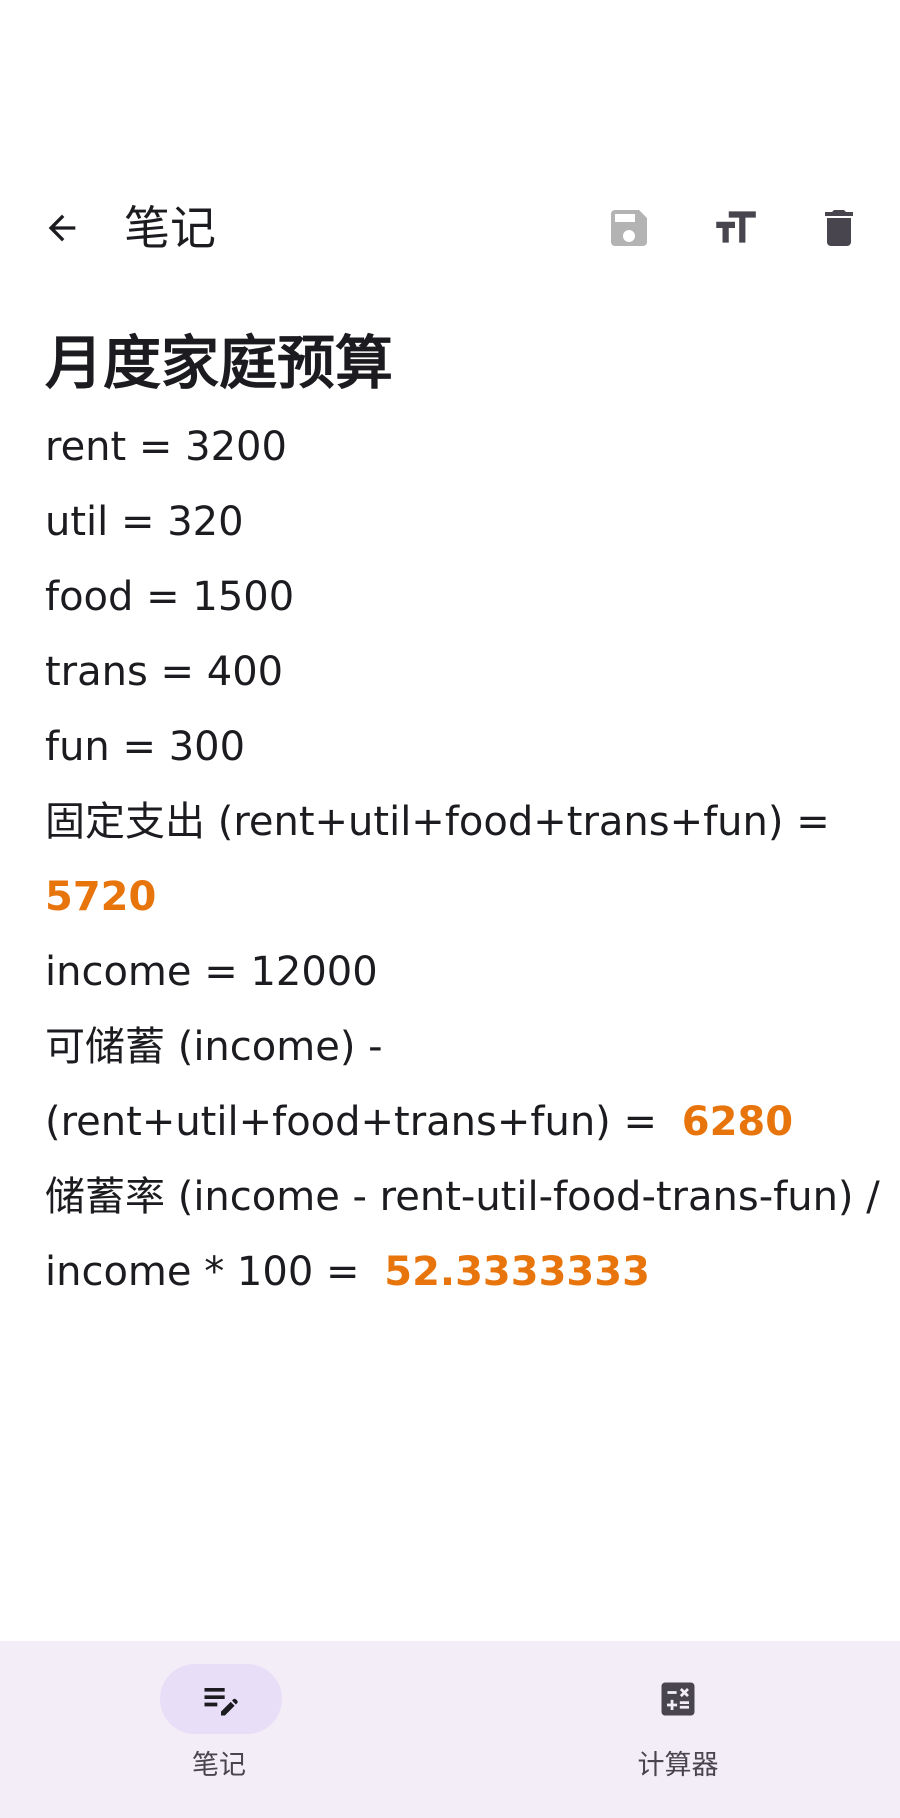 The height and width of the screenshot is (1818, 900). What do you see at coordinates (101, 897) in the screenshot?
I see `computed-result: 5720` at bounding box center [101, 897].